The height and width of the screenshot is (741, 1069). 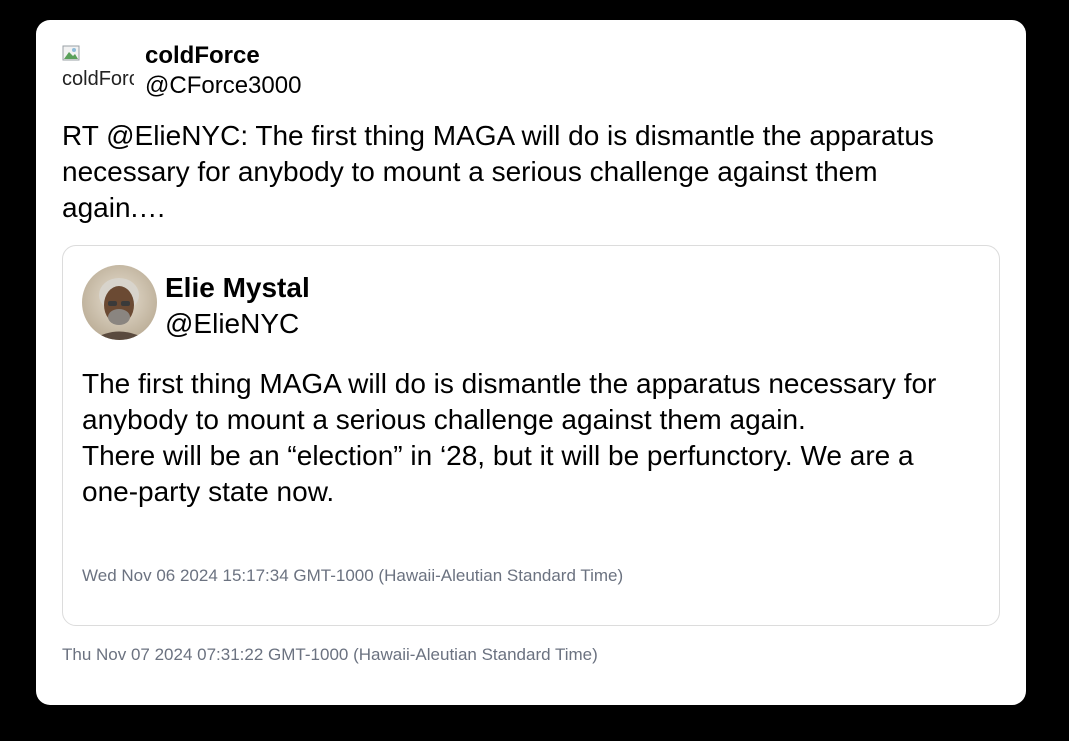 I want to click on avatar-photo, so click(x=119, y=302).